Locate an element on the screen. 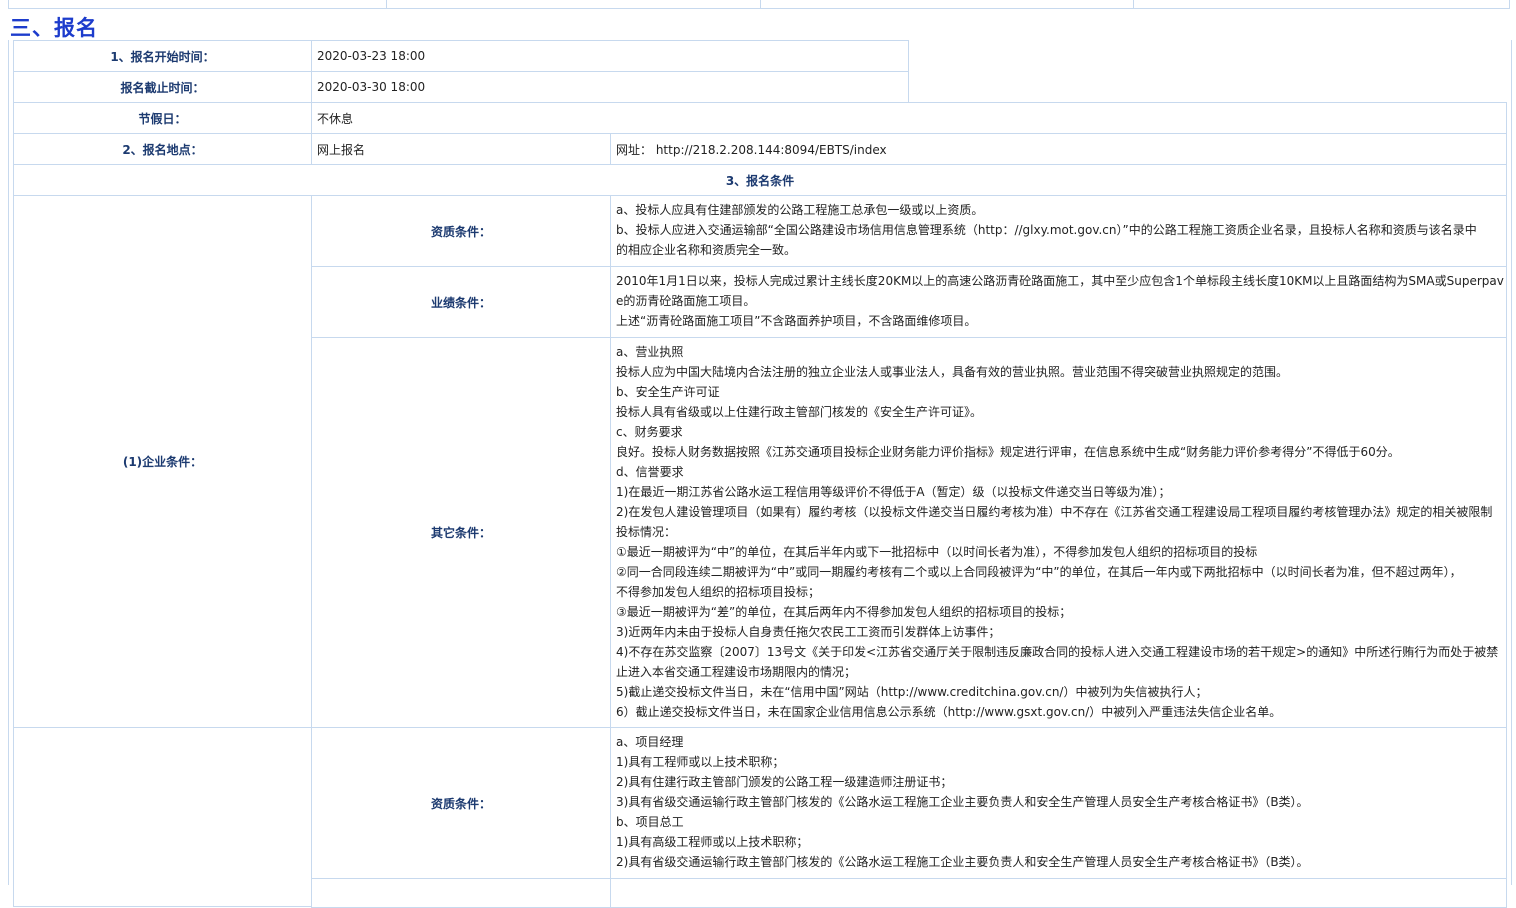  text-line: e的沥青砼路面施工项目。 is located at coordinates (686, 301).